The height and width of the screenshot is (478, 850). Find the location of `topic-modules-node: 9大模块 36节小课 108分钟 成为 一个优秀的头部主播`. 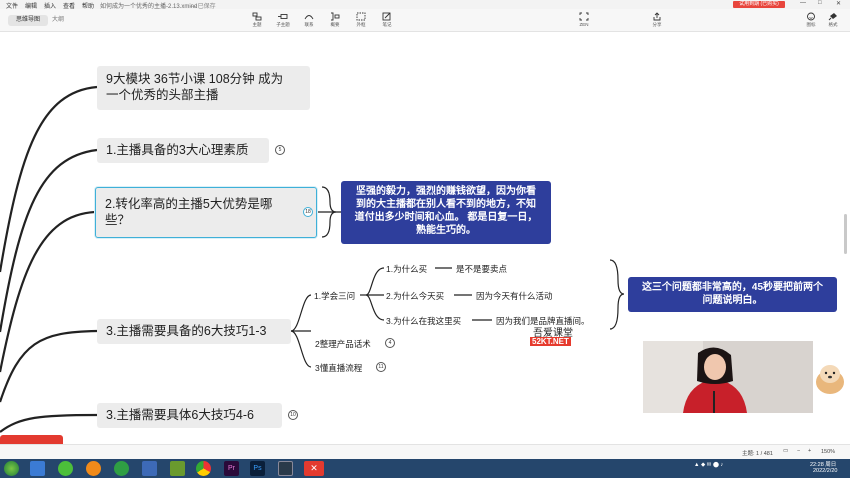

topic-modules-node: 9大模块 36节小课 108分钟 成为 一个优秀的头部主播 is located at coordinates (203, 88).